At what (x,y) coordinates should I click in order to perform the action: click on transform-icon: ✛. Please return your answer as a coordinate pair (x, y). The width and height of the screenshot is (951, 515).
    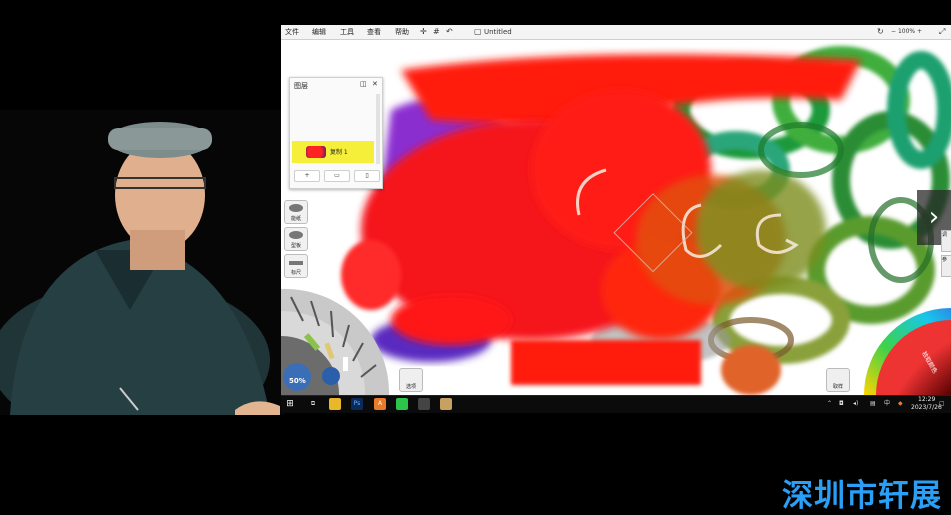
    Looking at the image, I should click on (423, 32).